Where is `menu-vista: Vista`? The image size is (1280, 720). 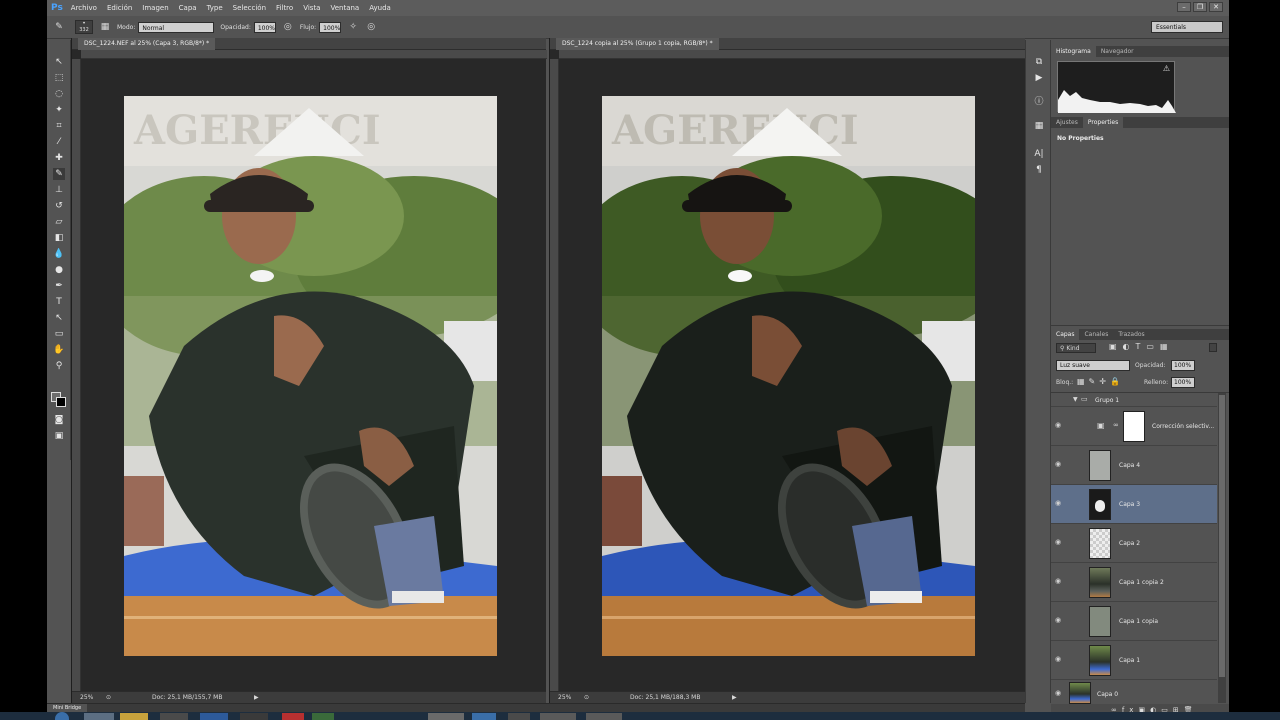 menu-vista: Vista is located at coordinates (311, 8).